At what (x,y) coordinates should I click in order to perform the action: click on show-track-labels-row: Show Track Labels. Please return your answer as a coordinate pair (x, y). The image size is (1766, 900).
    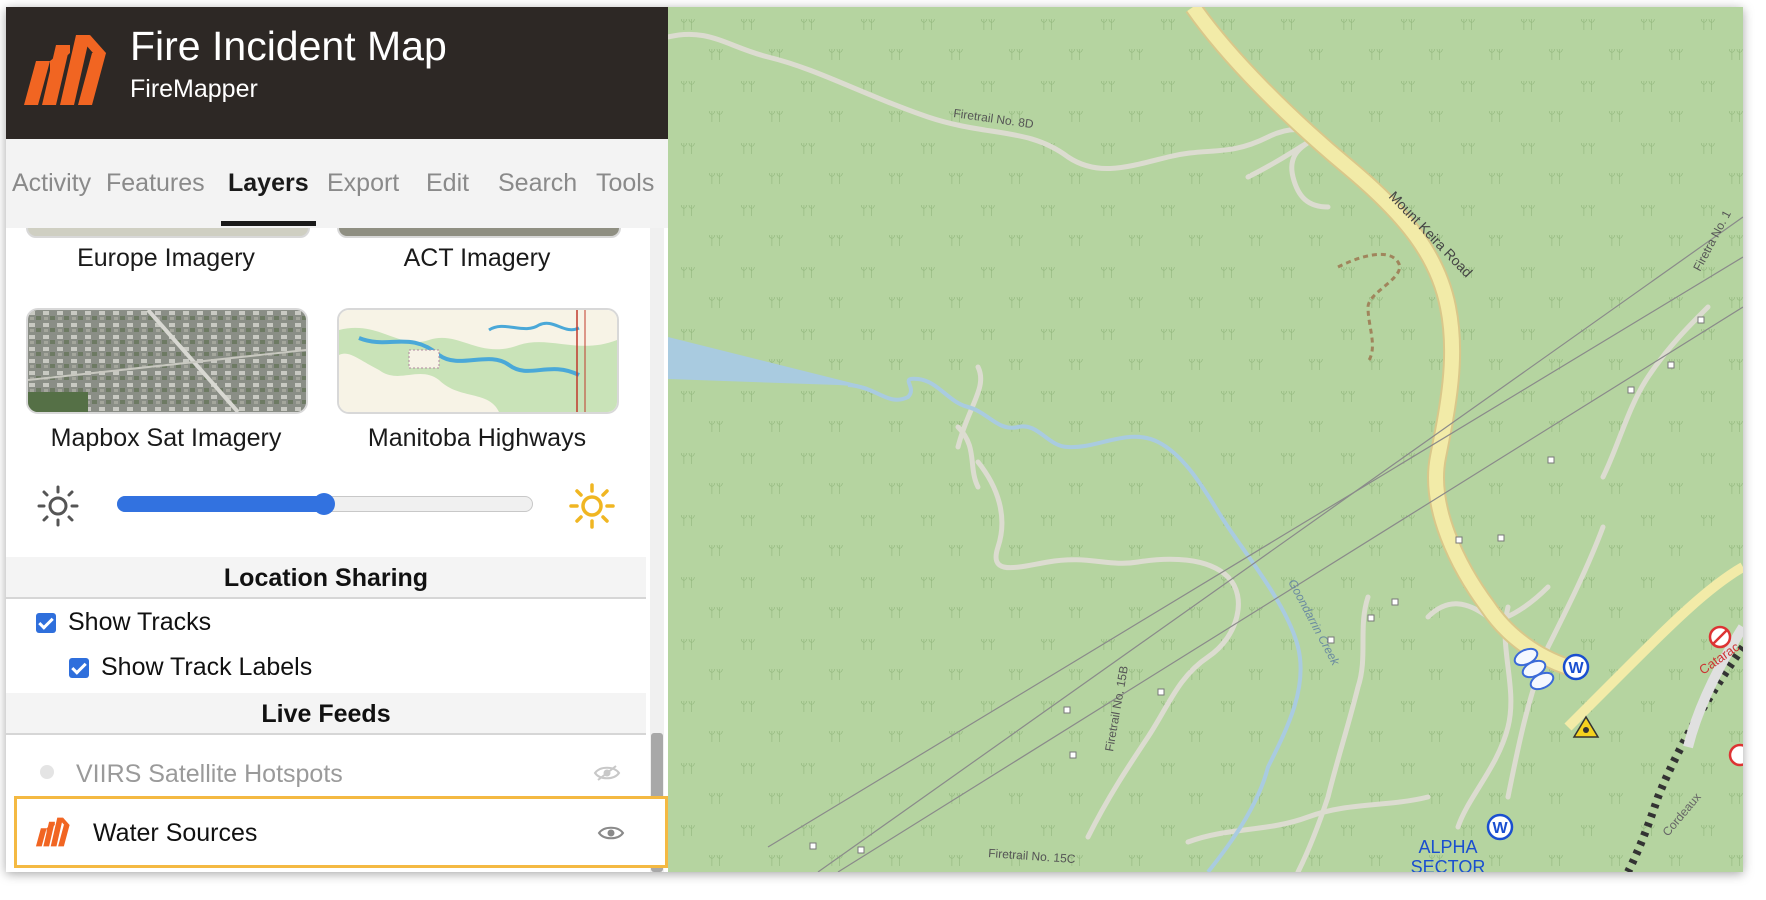
    Looking at the image, I should click on (190, 667).